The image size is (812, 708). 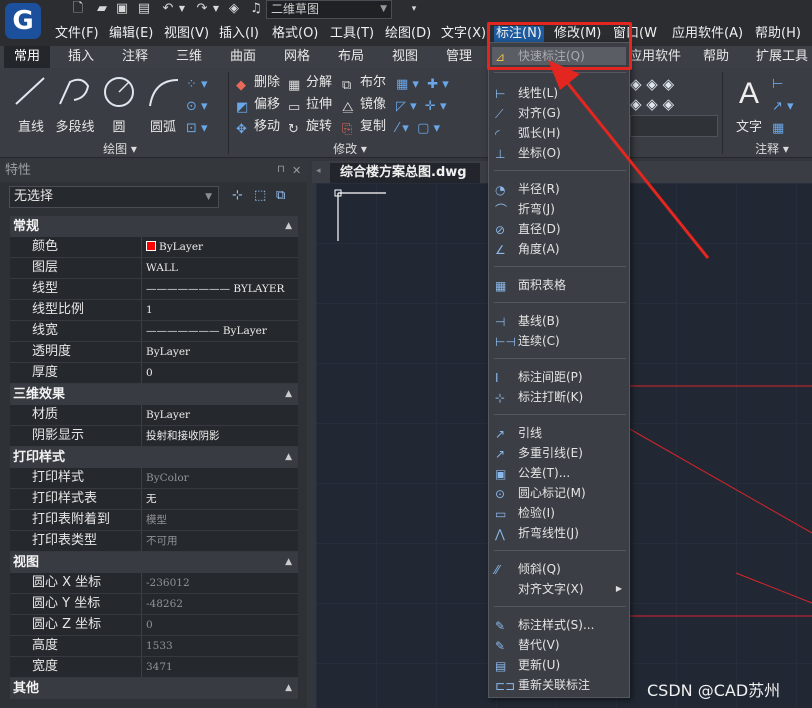 What do you see at coordinates (280, 195) in the screenshot?
I see `quick-select-icon: ⧉` at bounding box center [280, 195].